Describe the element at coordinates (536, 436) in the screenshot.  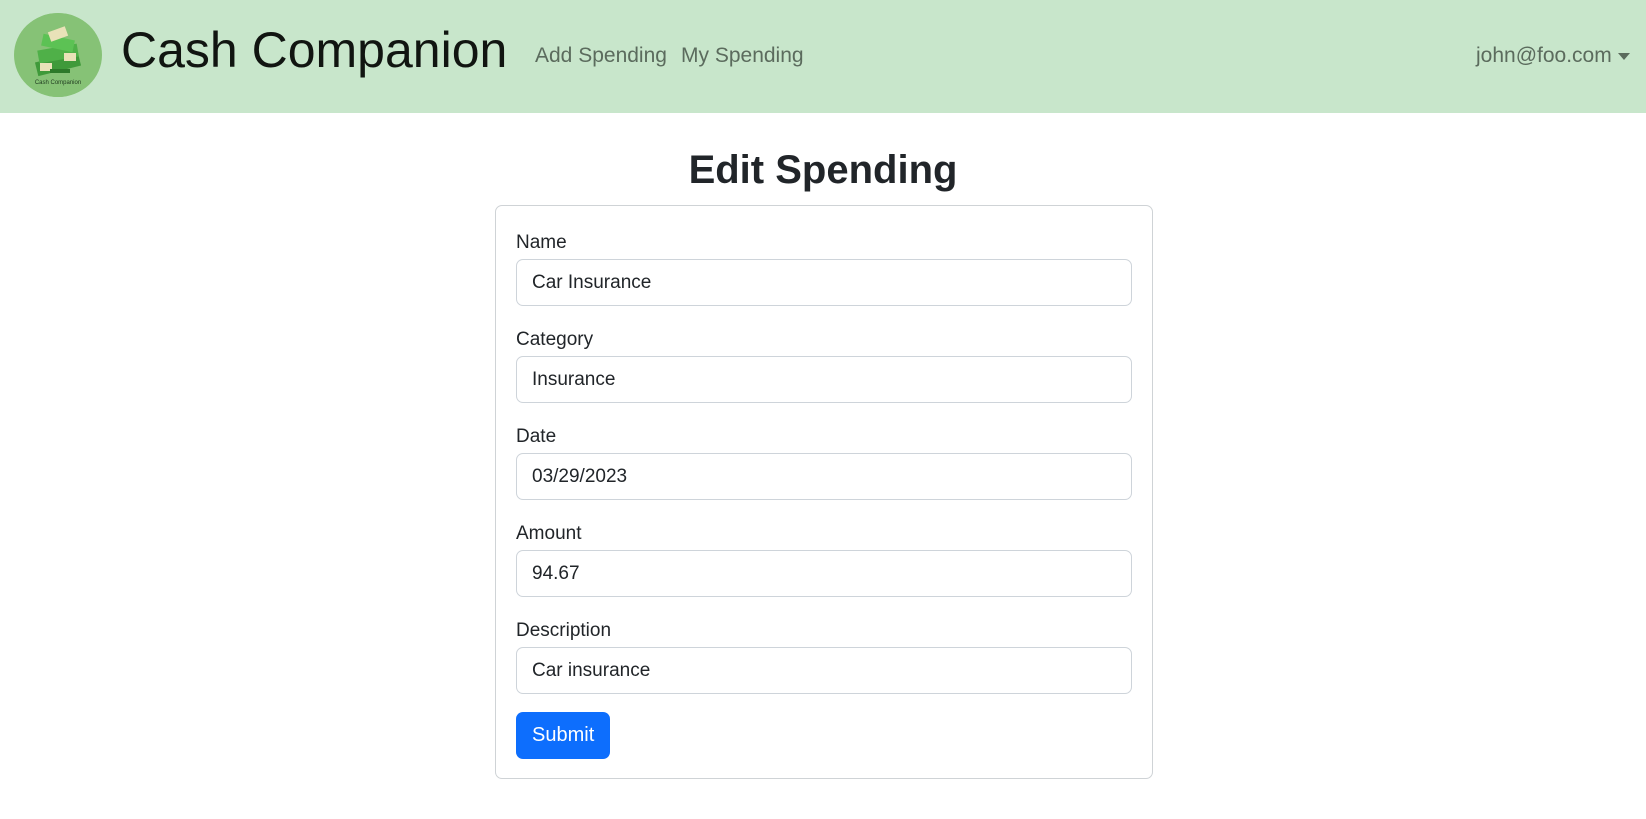
I see `date-label: Date` at that location.